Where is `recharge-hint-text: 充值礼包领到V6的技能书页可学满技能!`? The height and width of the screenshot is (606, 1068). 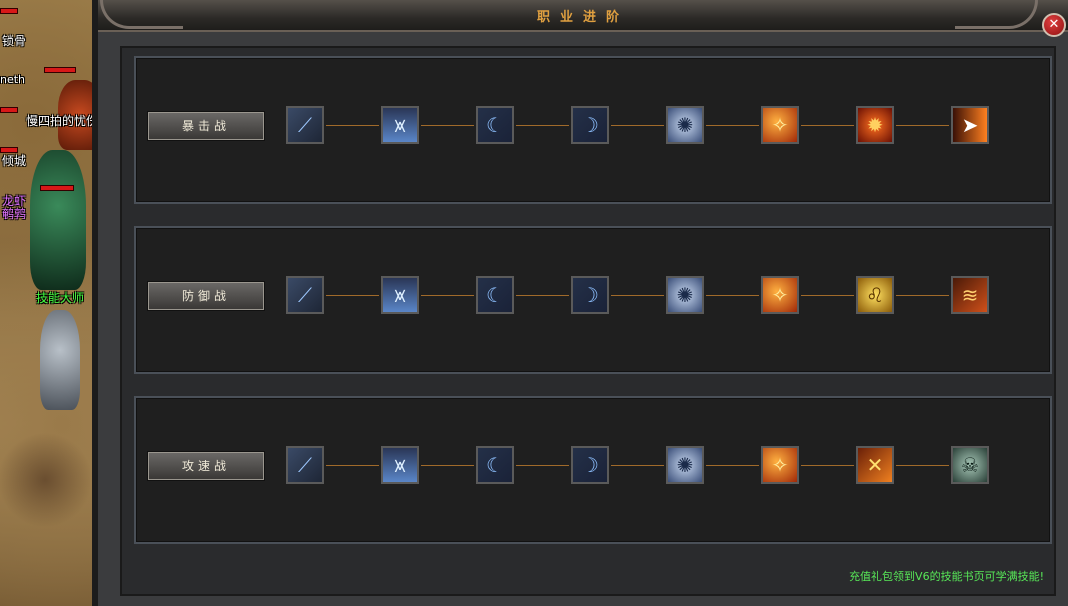 recharge-hint-text: 充值礼包领到V6的技能书页可学满技能! is located at coordinates (946, 576).